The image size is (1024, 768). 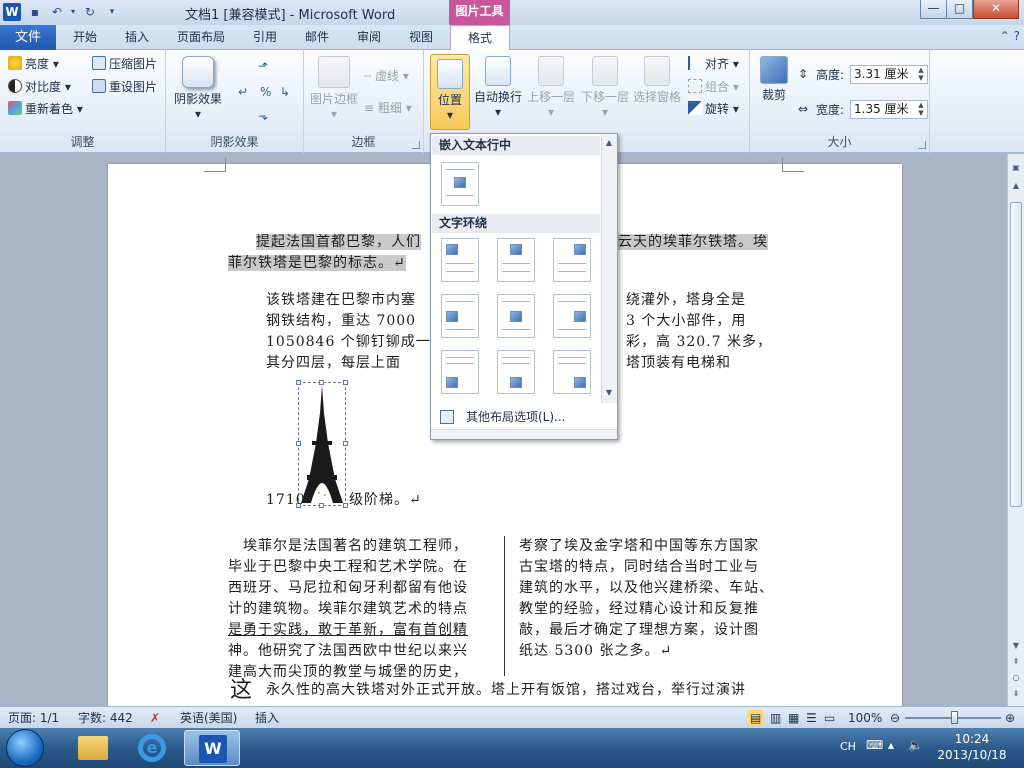 What do you see at coordinates (124, 64) in the screenshot?
I see `compress-pictures-button: 压缩图片` at bounding box center [124, 64].